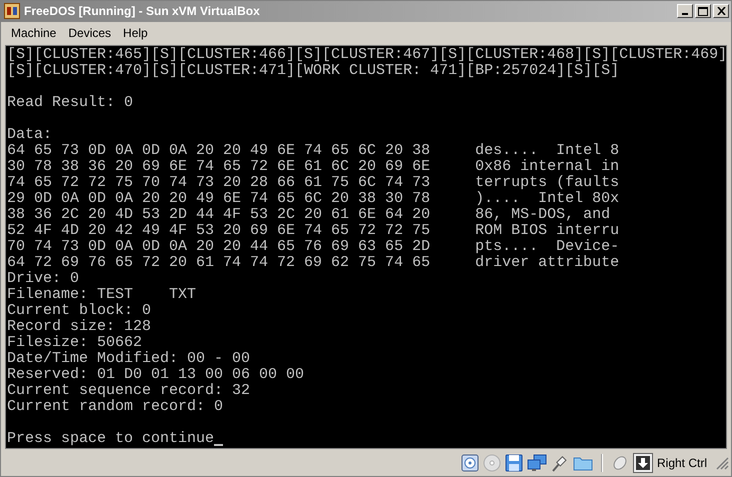 This screenshot has width=732, height=477. I want to click on floppy-icon, so click(513, 463).